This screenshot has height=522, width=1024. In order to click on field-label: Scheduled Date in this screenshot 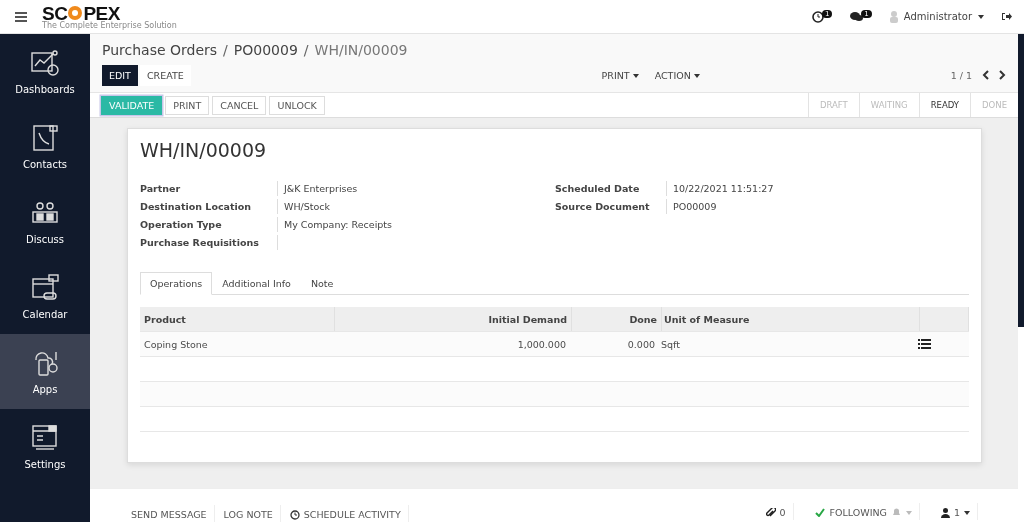, I will do `click(611, 188)`.